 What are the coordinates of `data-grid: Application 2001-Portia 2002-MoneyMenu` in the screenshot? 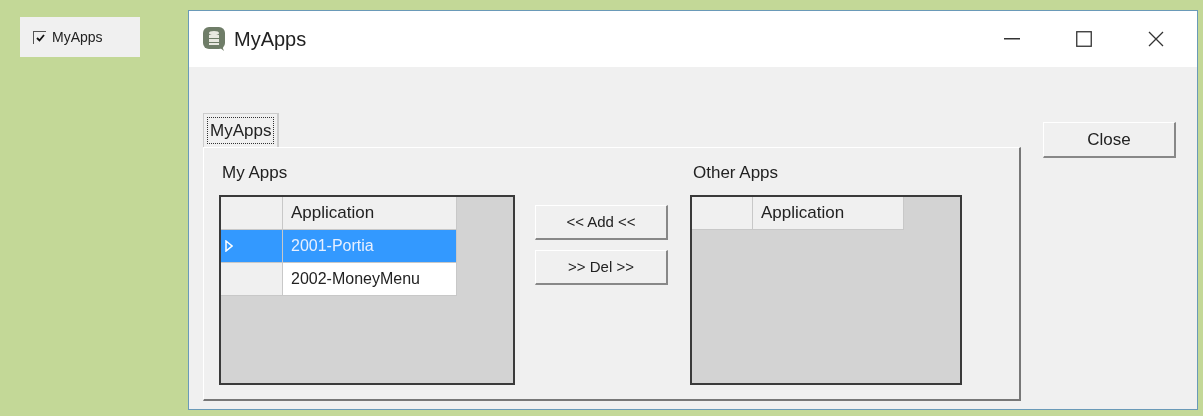 It's located at (367, 289).